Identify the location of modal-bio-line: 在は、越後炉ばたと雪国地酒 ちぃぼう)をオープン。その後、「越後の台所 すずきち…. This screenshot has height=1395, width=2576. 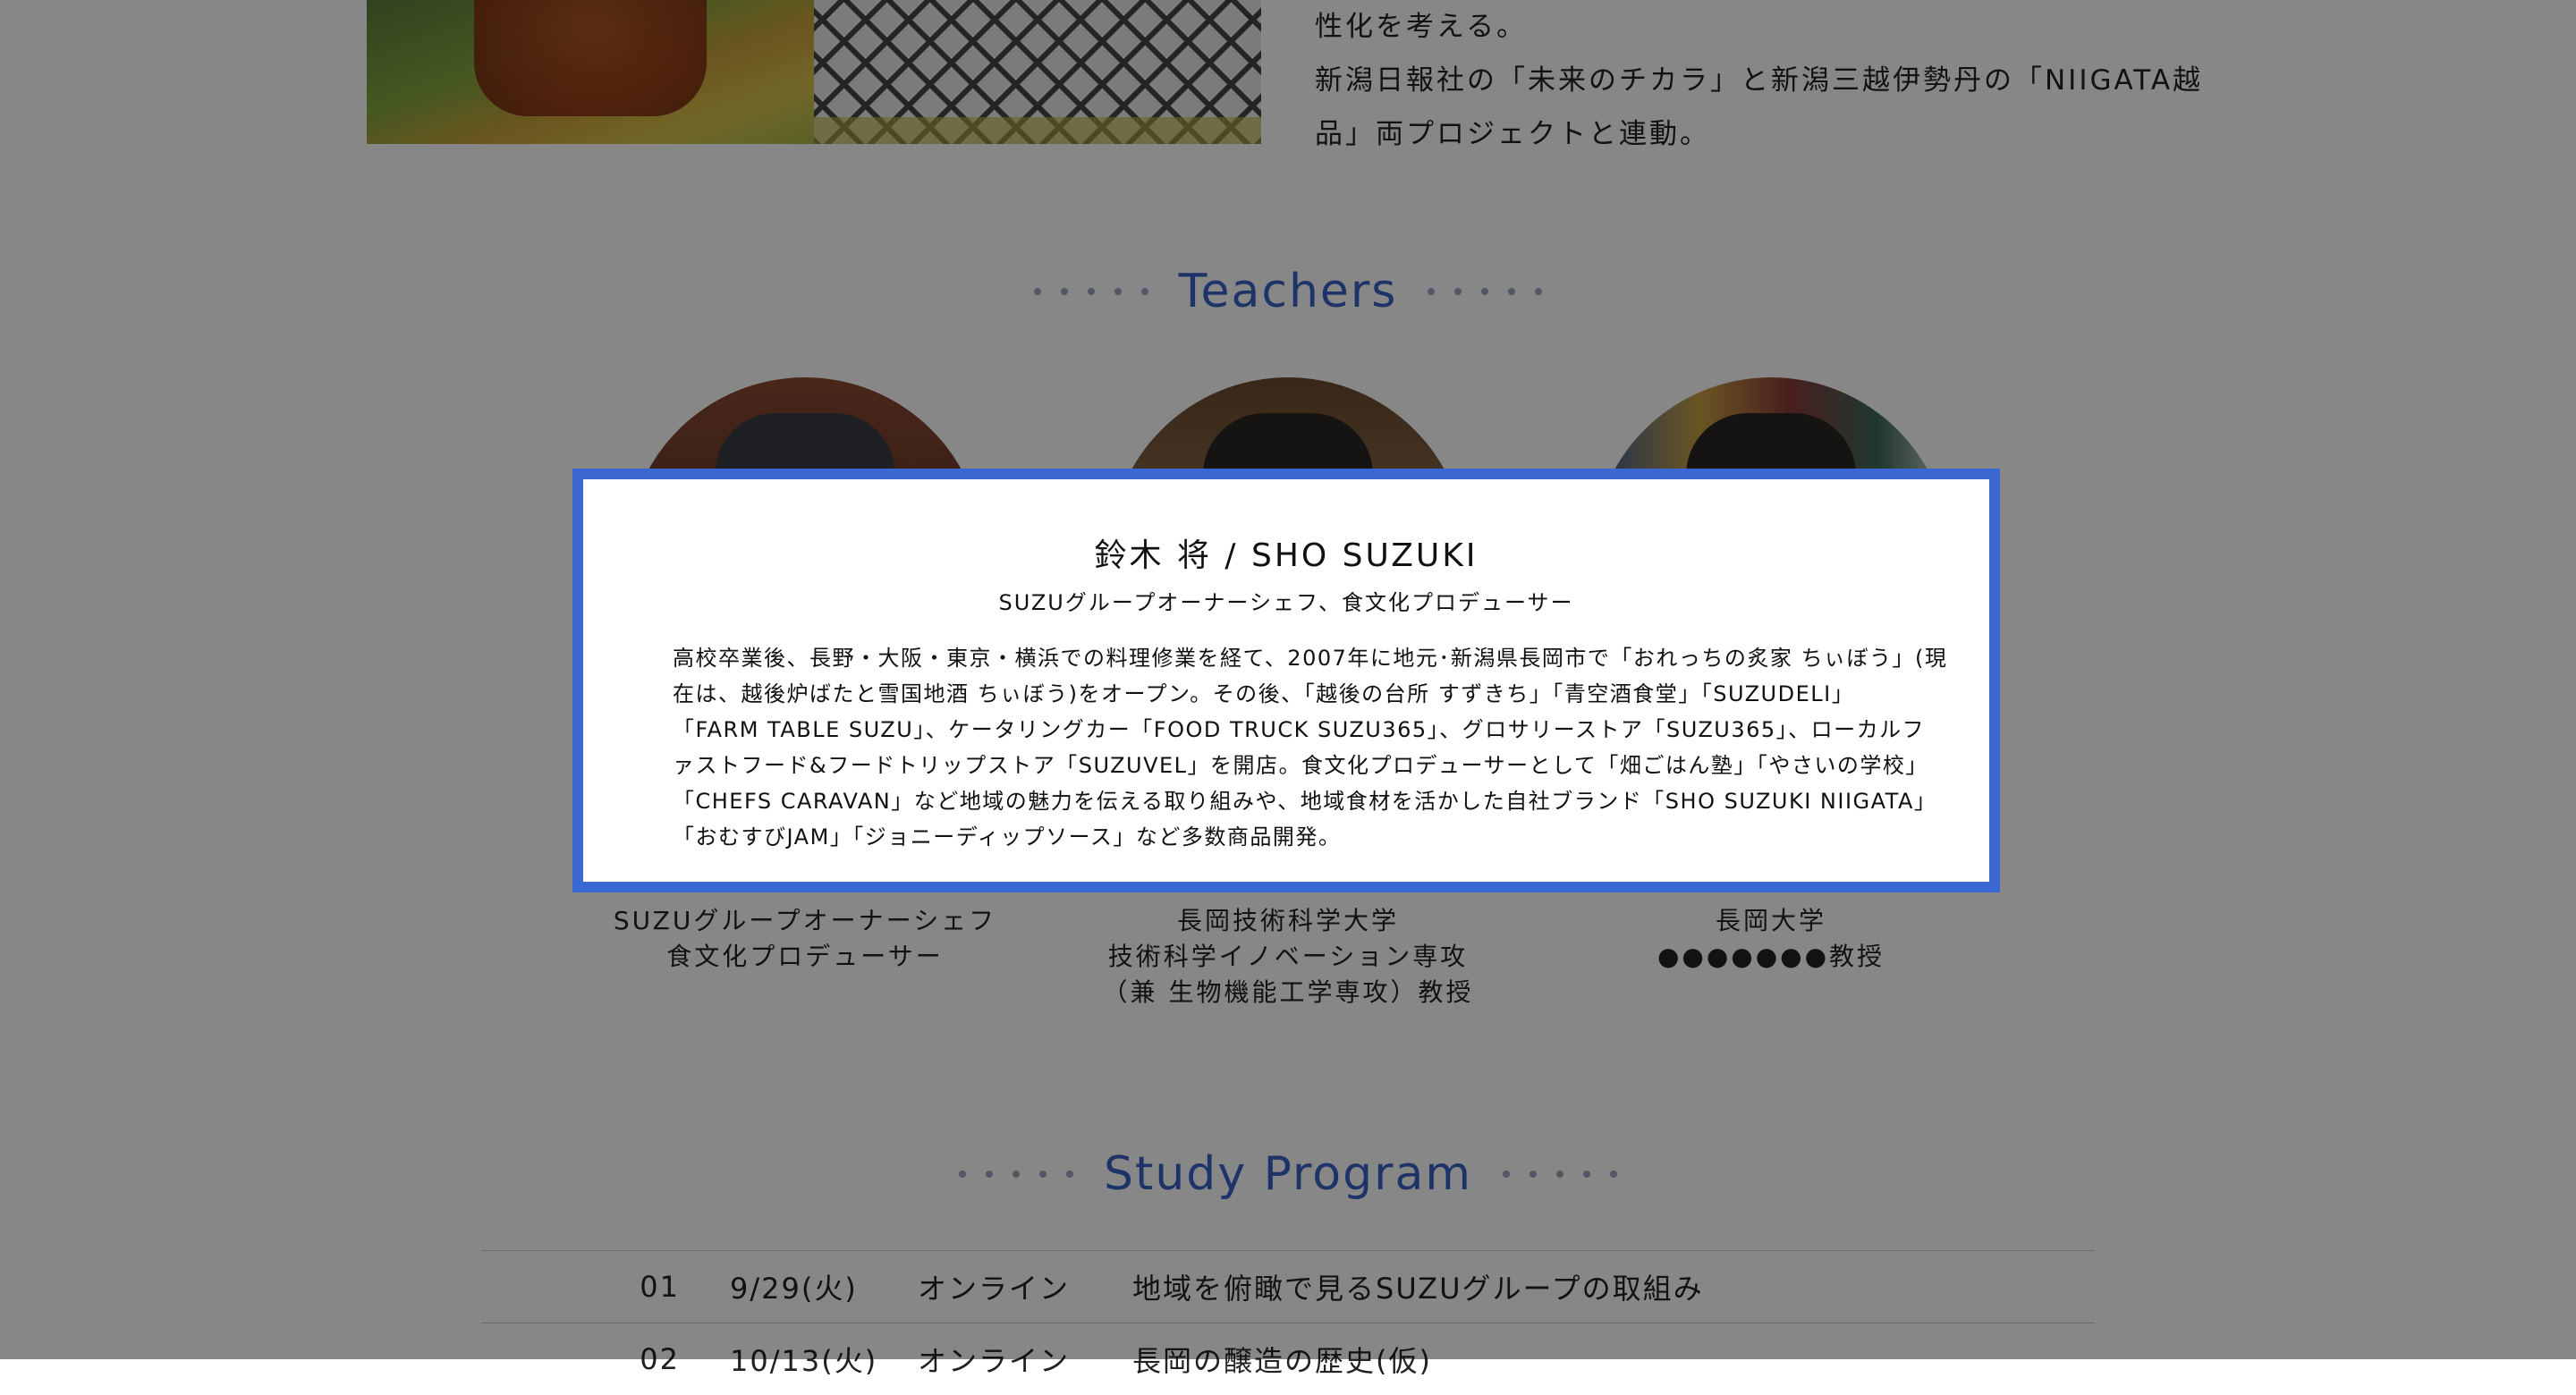
(1264, 693).